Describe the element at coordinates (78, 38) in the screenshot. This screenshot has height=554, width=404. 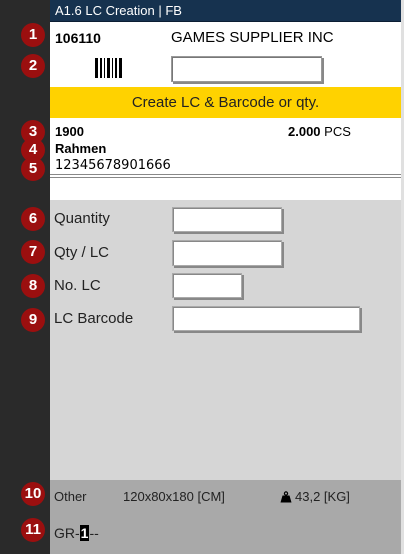
I see `document-number: 106110` at that location.